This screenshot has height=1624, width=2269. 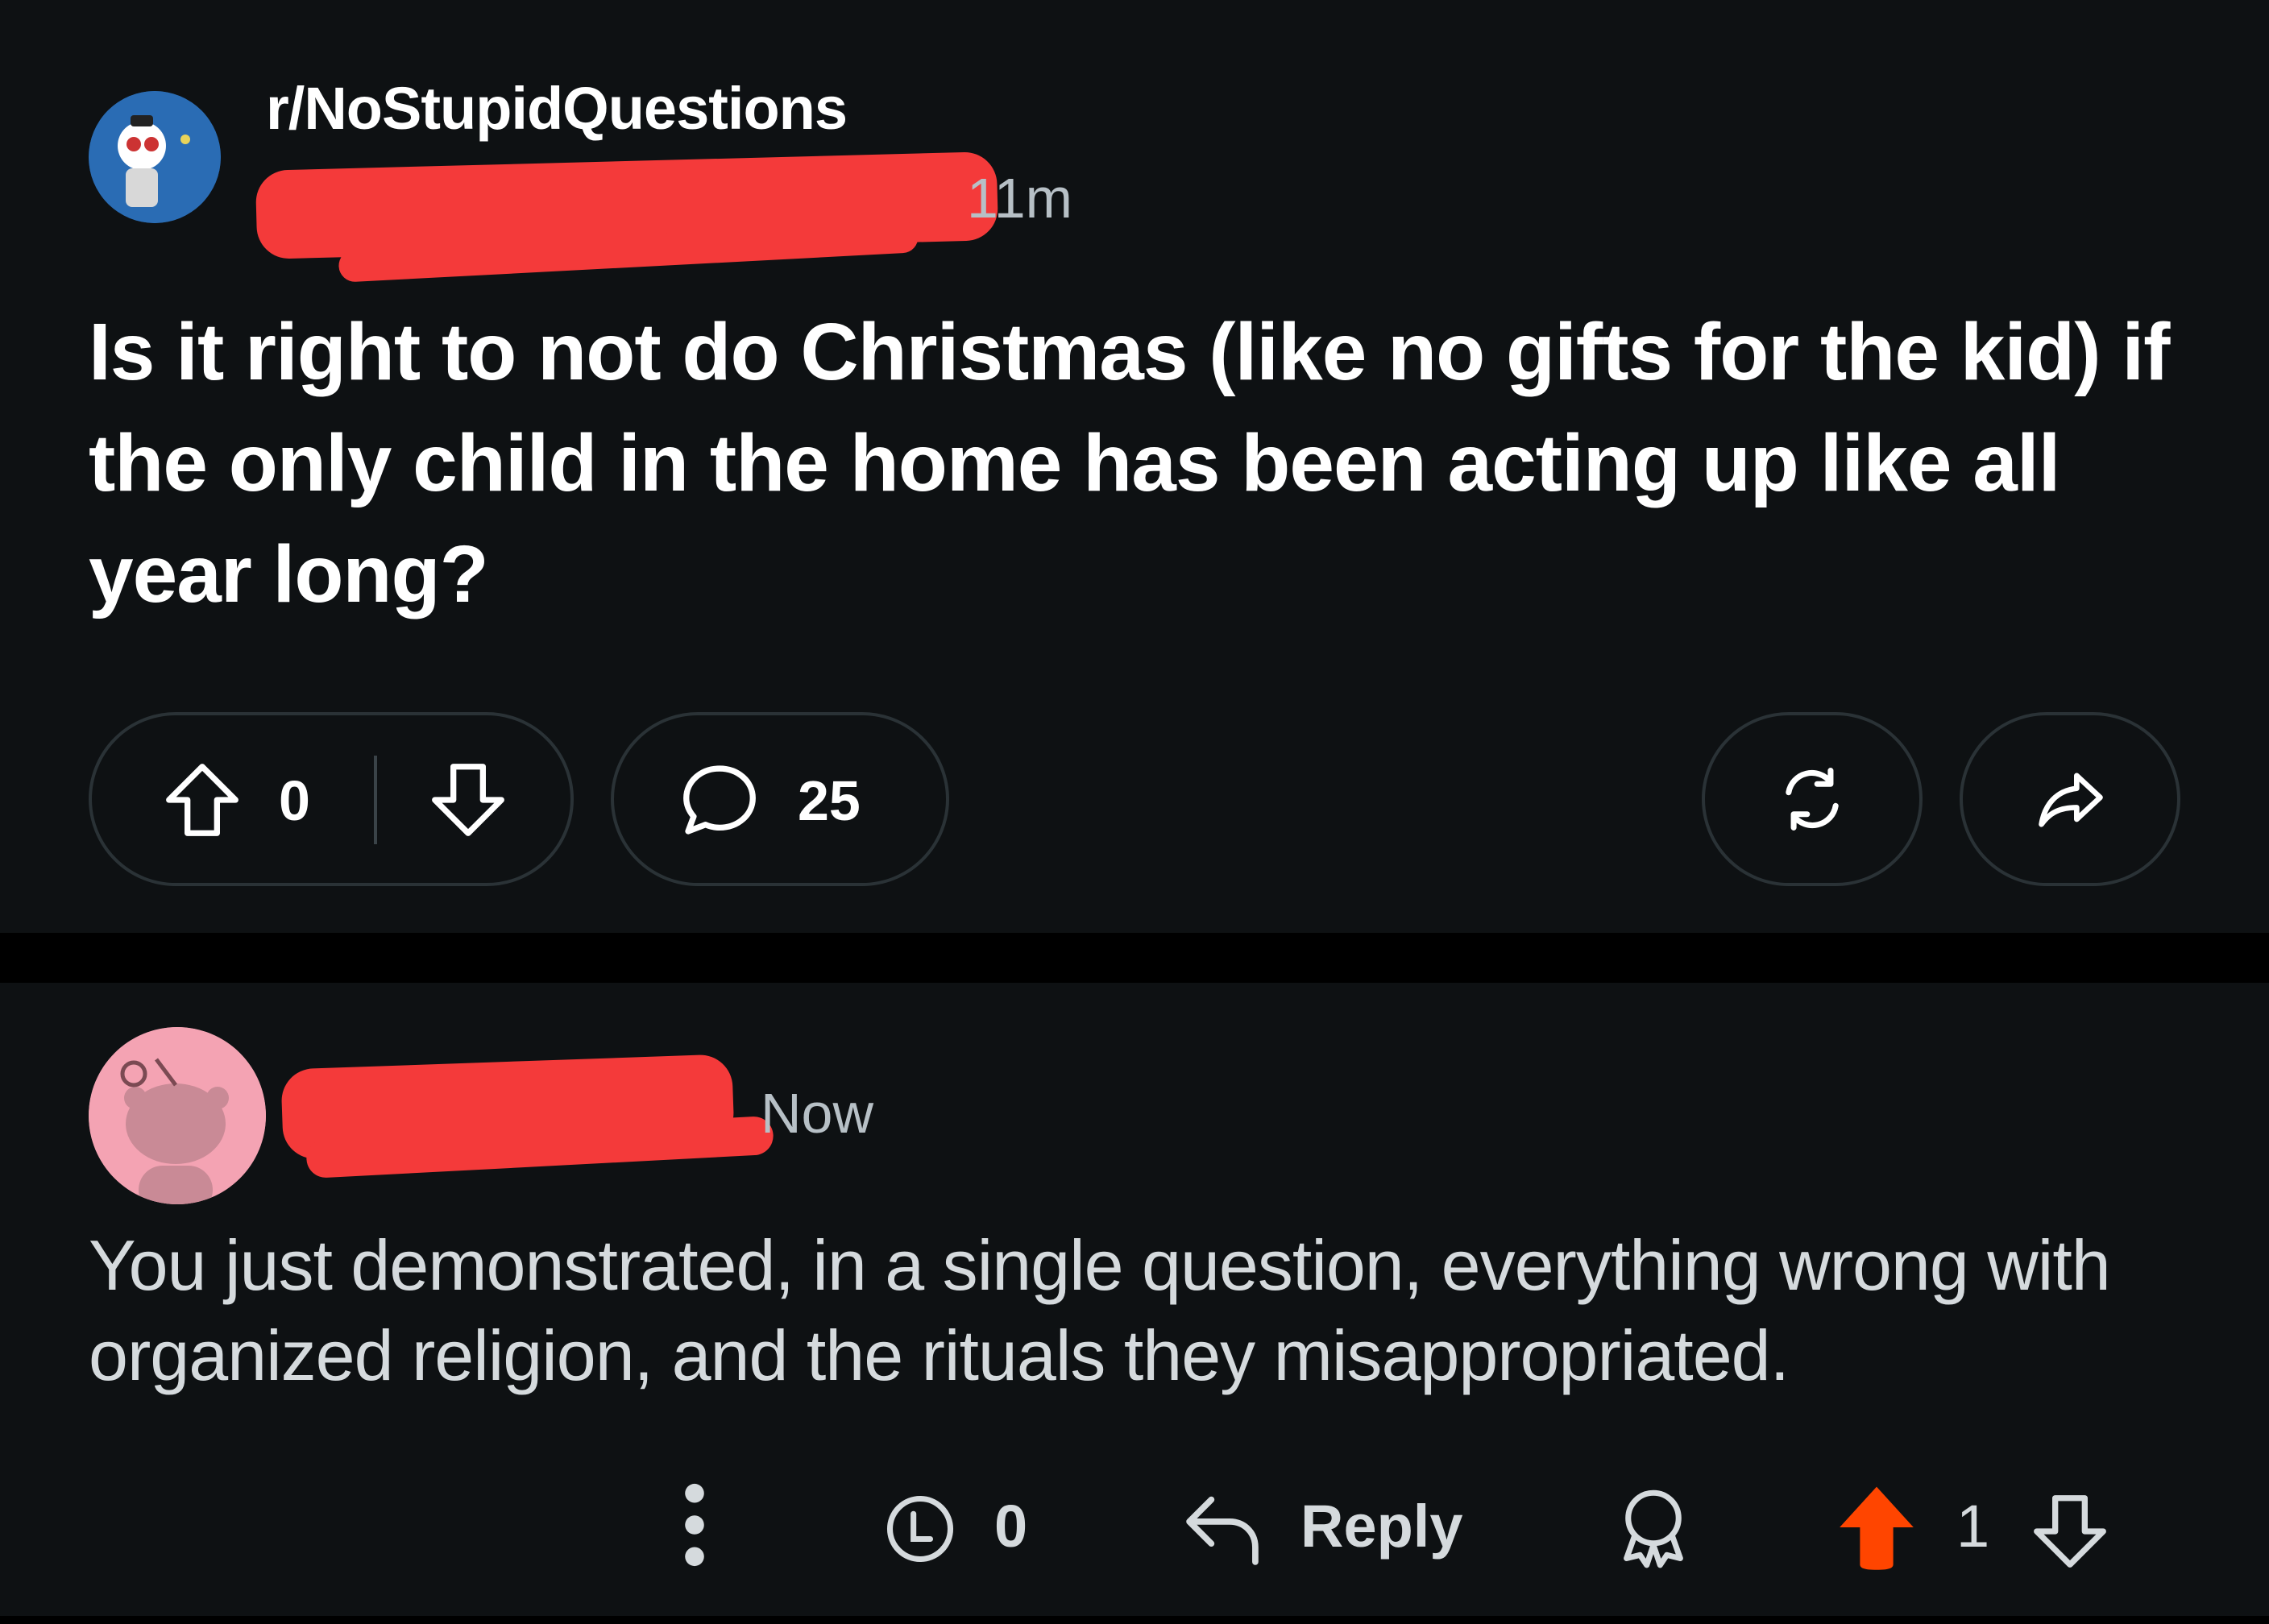 I want to click on reply-button: Reply, so click(x=1381, y=1526).